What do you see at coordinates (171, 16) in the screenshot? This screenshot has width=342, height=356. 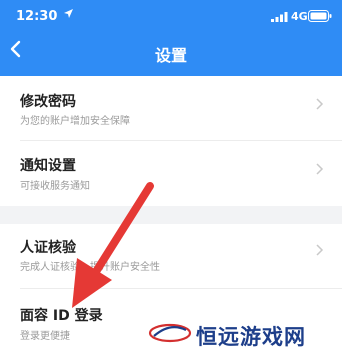 I see `status-bar: 12:30 4G` at bounding box center [171, 16].